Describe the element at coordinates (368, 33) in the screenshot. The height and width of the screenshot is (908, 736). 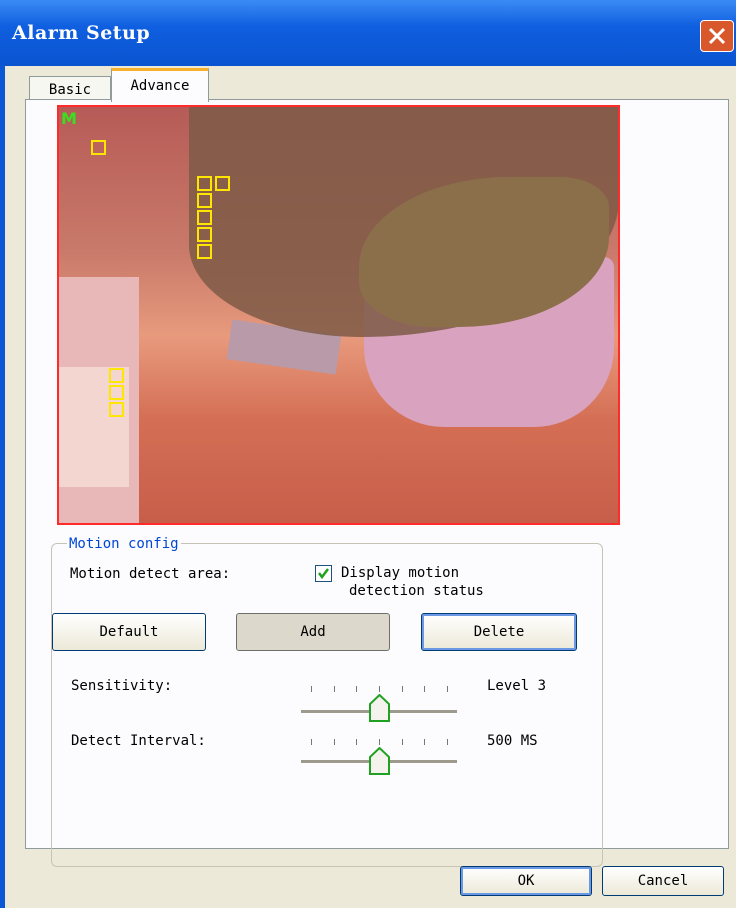
I see `title-bar: Alarm Setup` at that location.